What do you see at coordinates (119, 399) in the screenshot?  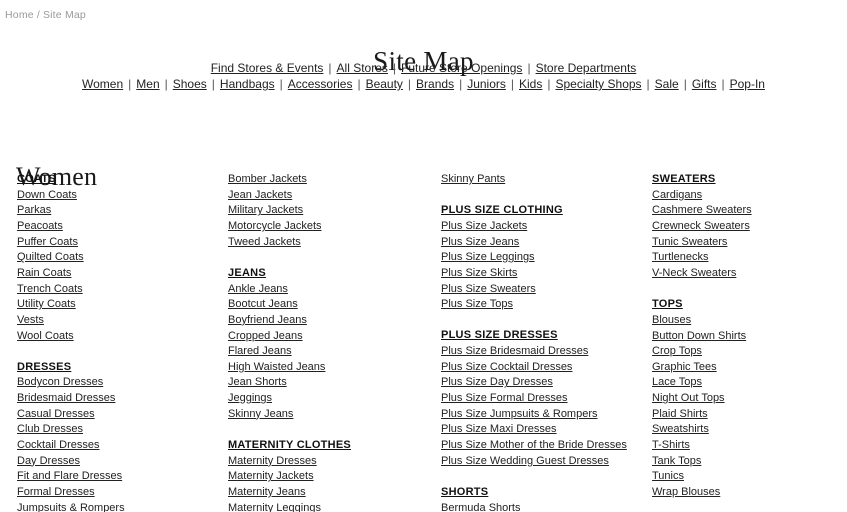 I see `sitemap-link-bridesmaid-dresses: Bridesmaid Dresses` at bounding box center [119, 399].